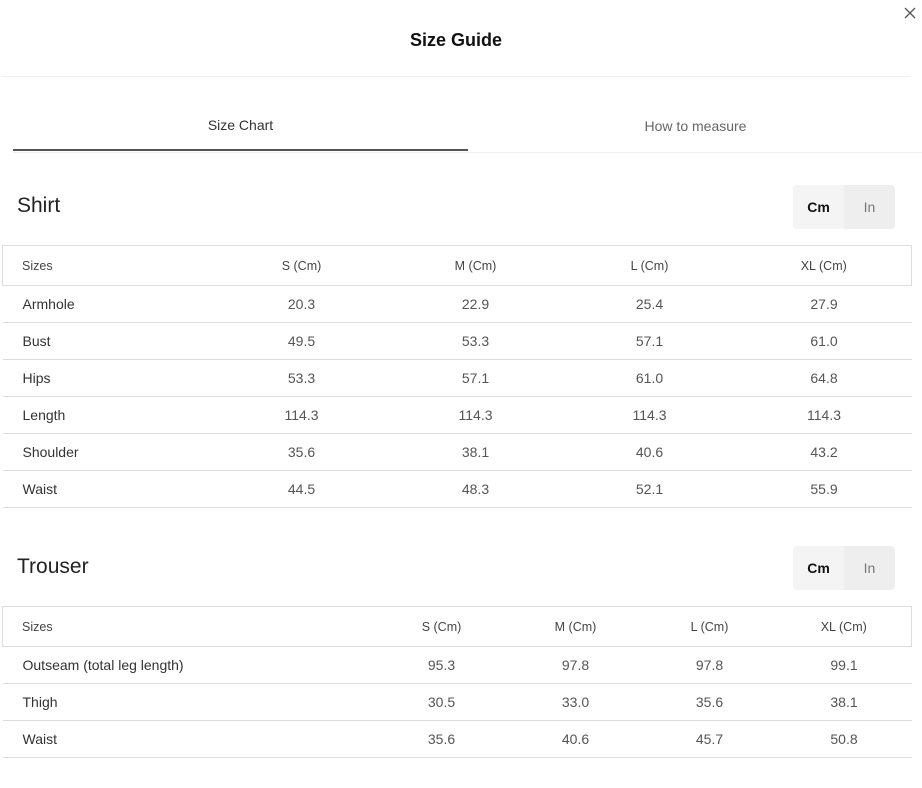 The width and height of the screenshot is (922, 788). I want to click on table-cell: 22.9, so click(475, 304).